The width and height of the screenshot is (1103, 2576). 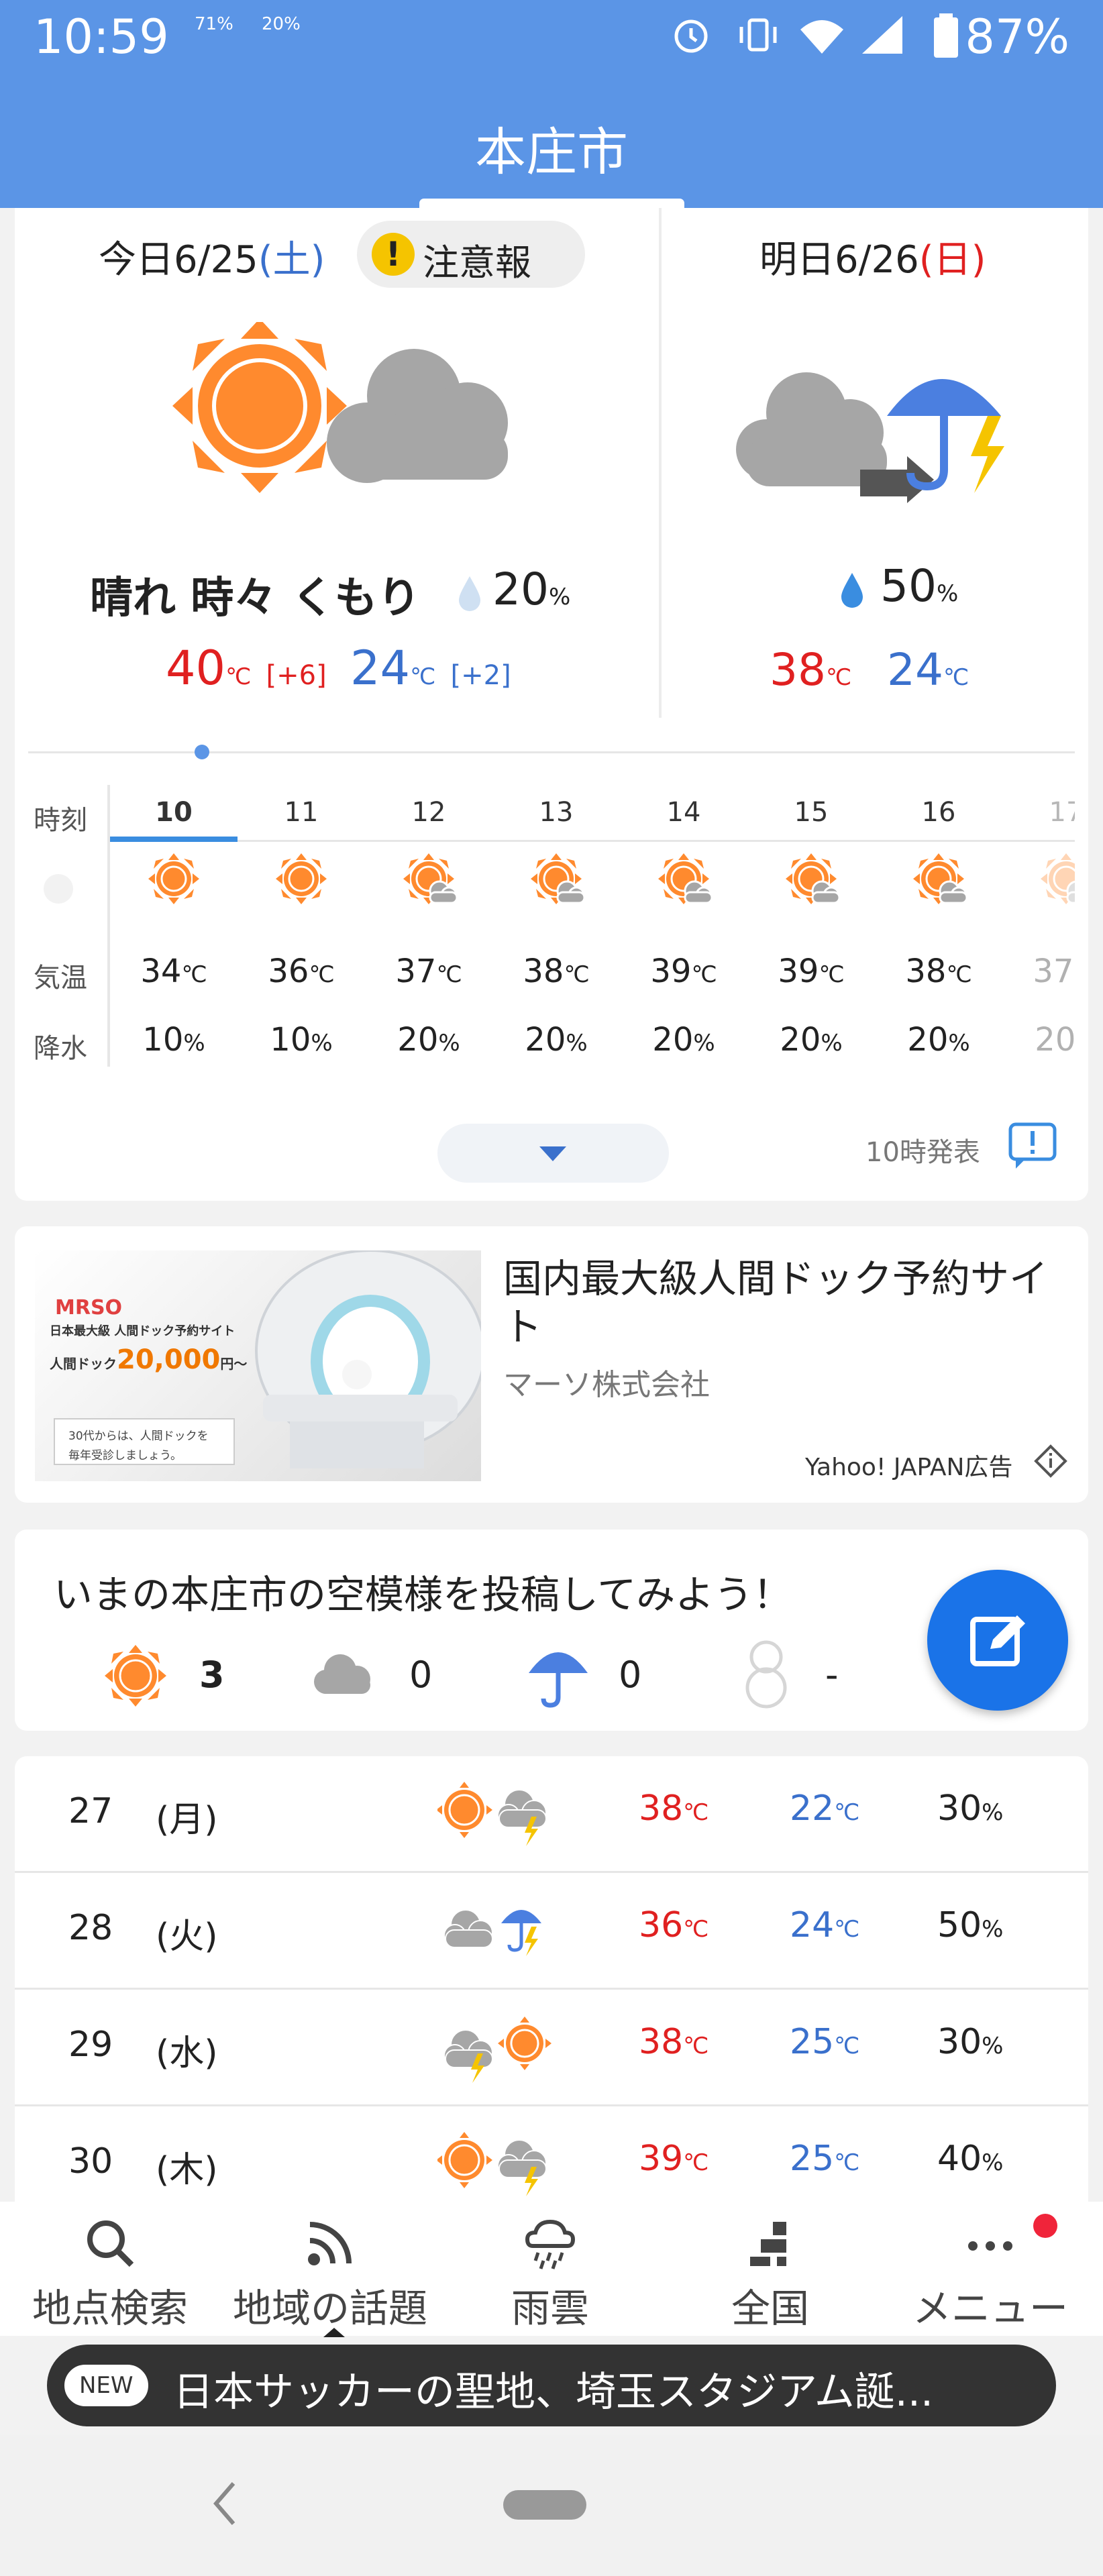 I want to click on today-high-diff: [+6], so click(x=297, y=675).